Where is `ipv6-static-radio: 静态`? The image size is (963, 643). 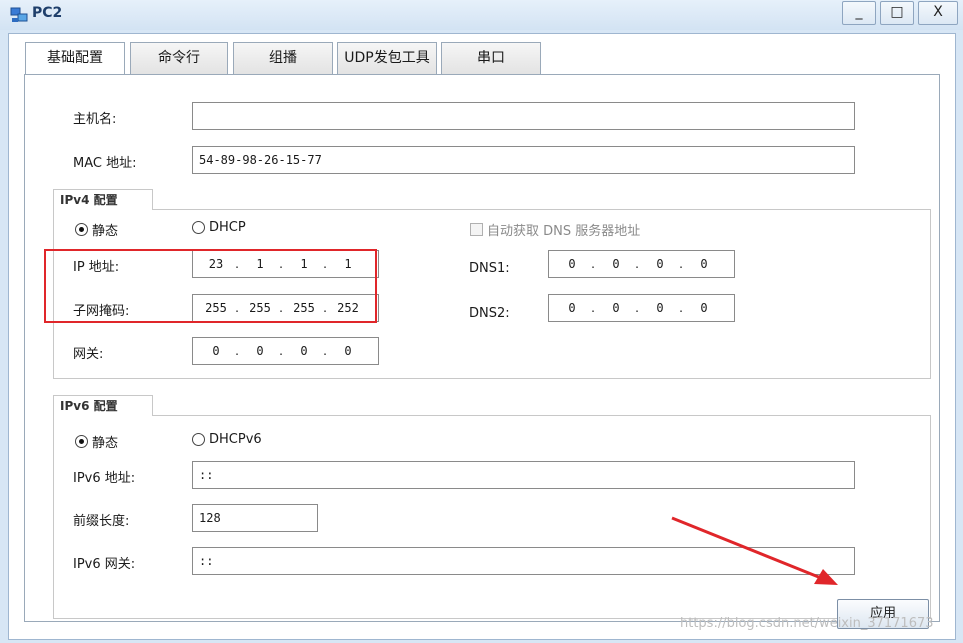
ipv6-static-radio: 静态 is located at coordinates (96, 441).